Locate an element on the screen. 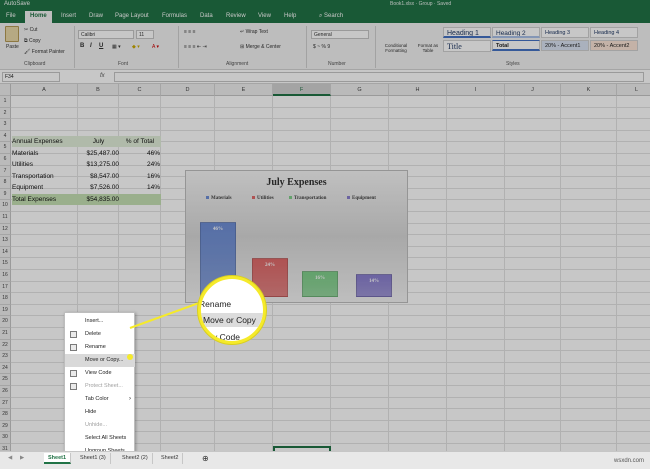 Image resolution: width=650 pixels, height=469 pixels. table-row-materials-pct: 46% is located at coordinates (139, 153).